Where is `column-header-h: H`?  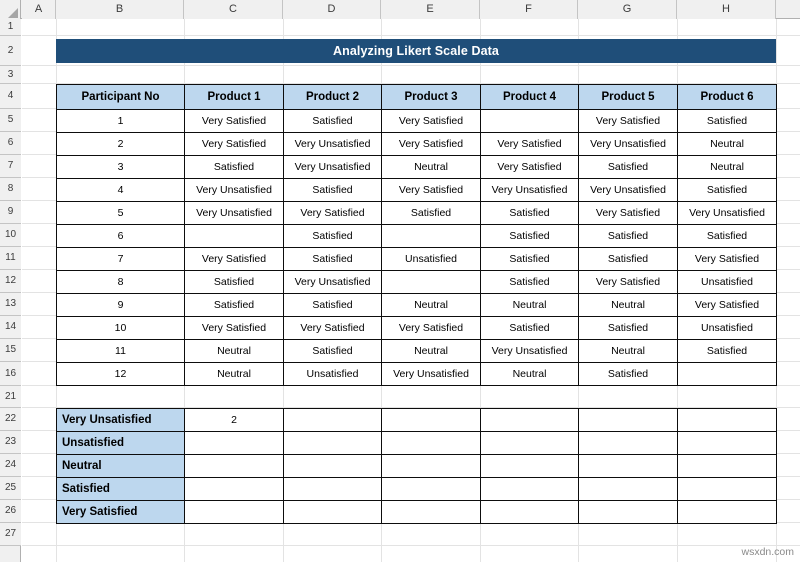
column-header-h: H is located at coordinates (726, 9).